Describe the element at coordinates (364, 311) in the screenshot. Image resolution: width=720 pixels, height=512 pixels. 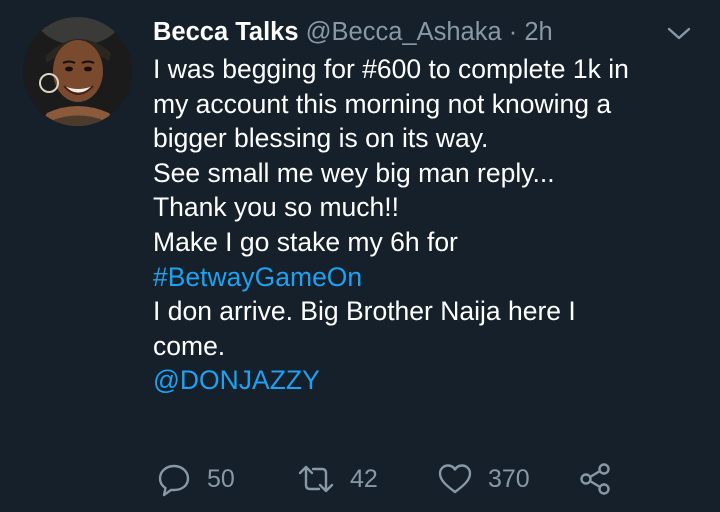
I see `tweet-line: I don arrive. Big Brother Naija here I` at that location.